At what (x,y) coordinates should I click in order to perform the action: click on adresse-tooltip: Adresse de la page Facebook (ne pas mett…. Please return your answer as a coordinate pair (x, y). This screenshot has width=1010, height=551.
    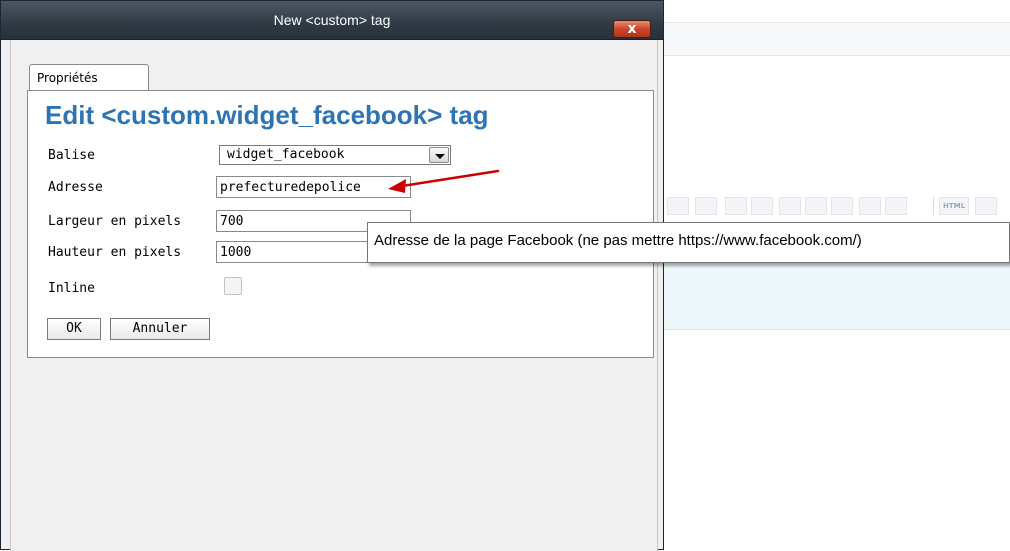
    Looking at the image, I should click on (688, 242).